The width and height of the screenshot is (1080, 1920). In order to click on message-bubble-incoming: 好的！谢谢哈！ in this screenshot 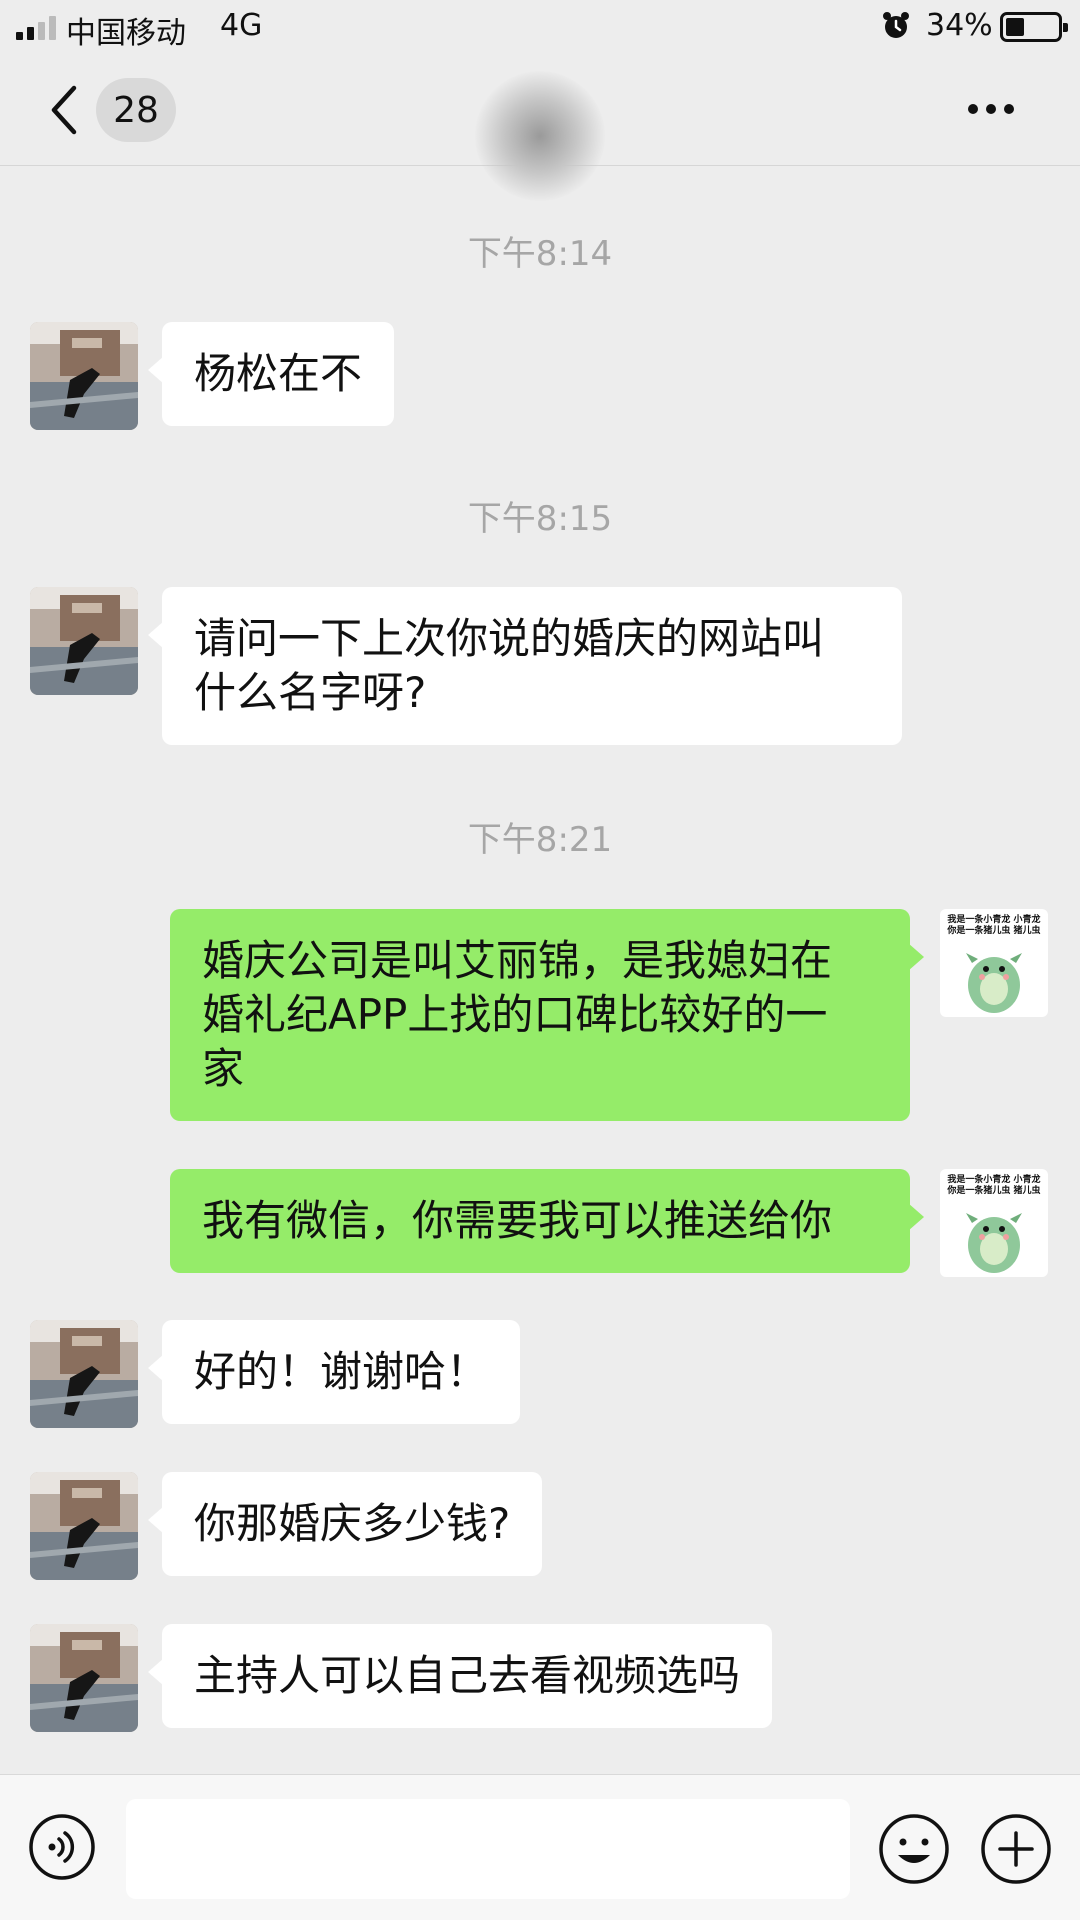, I will do `click(334, 1372)`.